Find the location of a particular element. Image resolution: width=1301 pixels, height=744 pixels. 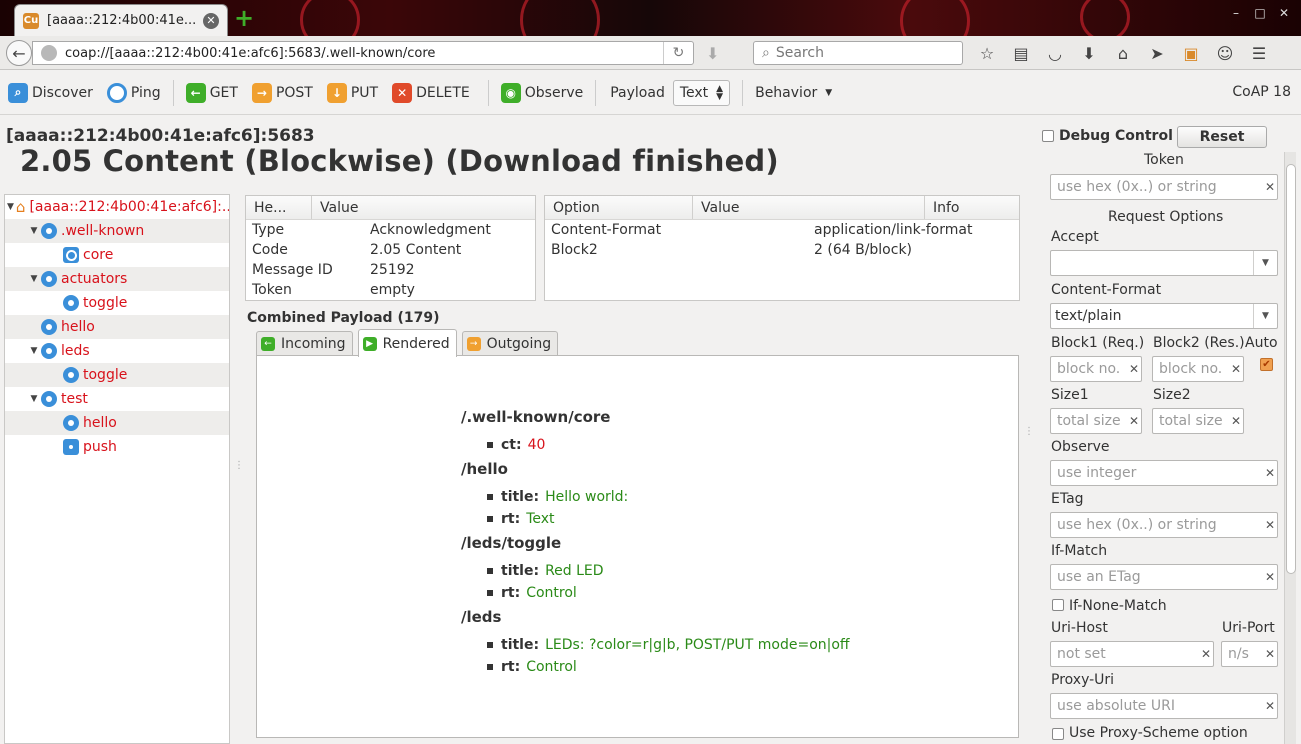

minimize-icon: – is located at coordinates (1236, 13).